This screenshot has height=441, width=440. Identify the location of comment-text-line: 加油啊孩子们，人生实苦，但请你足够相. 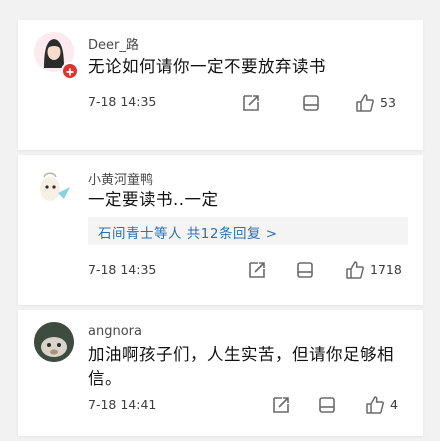
(241, 354).